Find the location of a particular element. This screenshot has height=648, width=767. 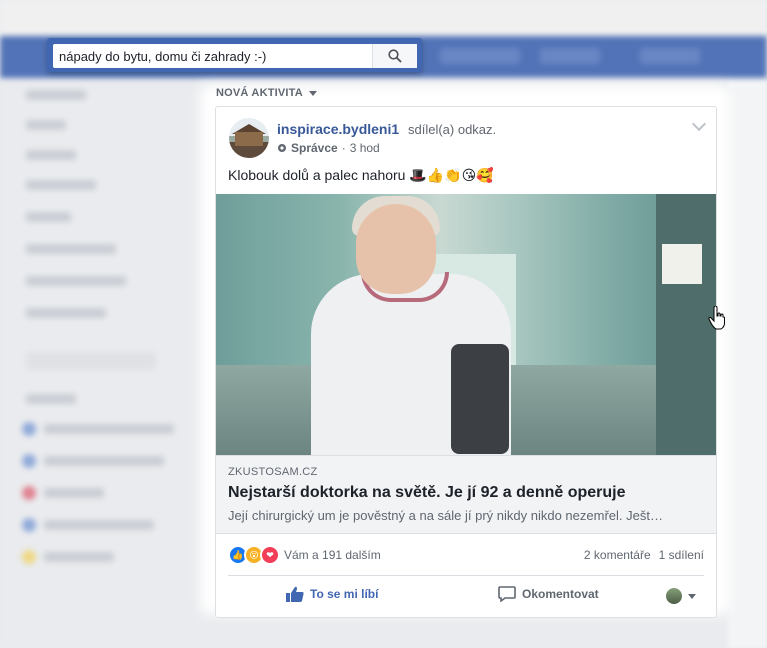

like-button: To se mi líbí is located at coordinates (332, 594).